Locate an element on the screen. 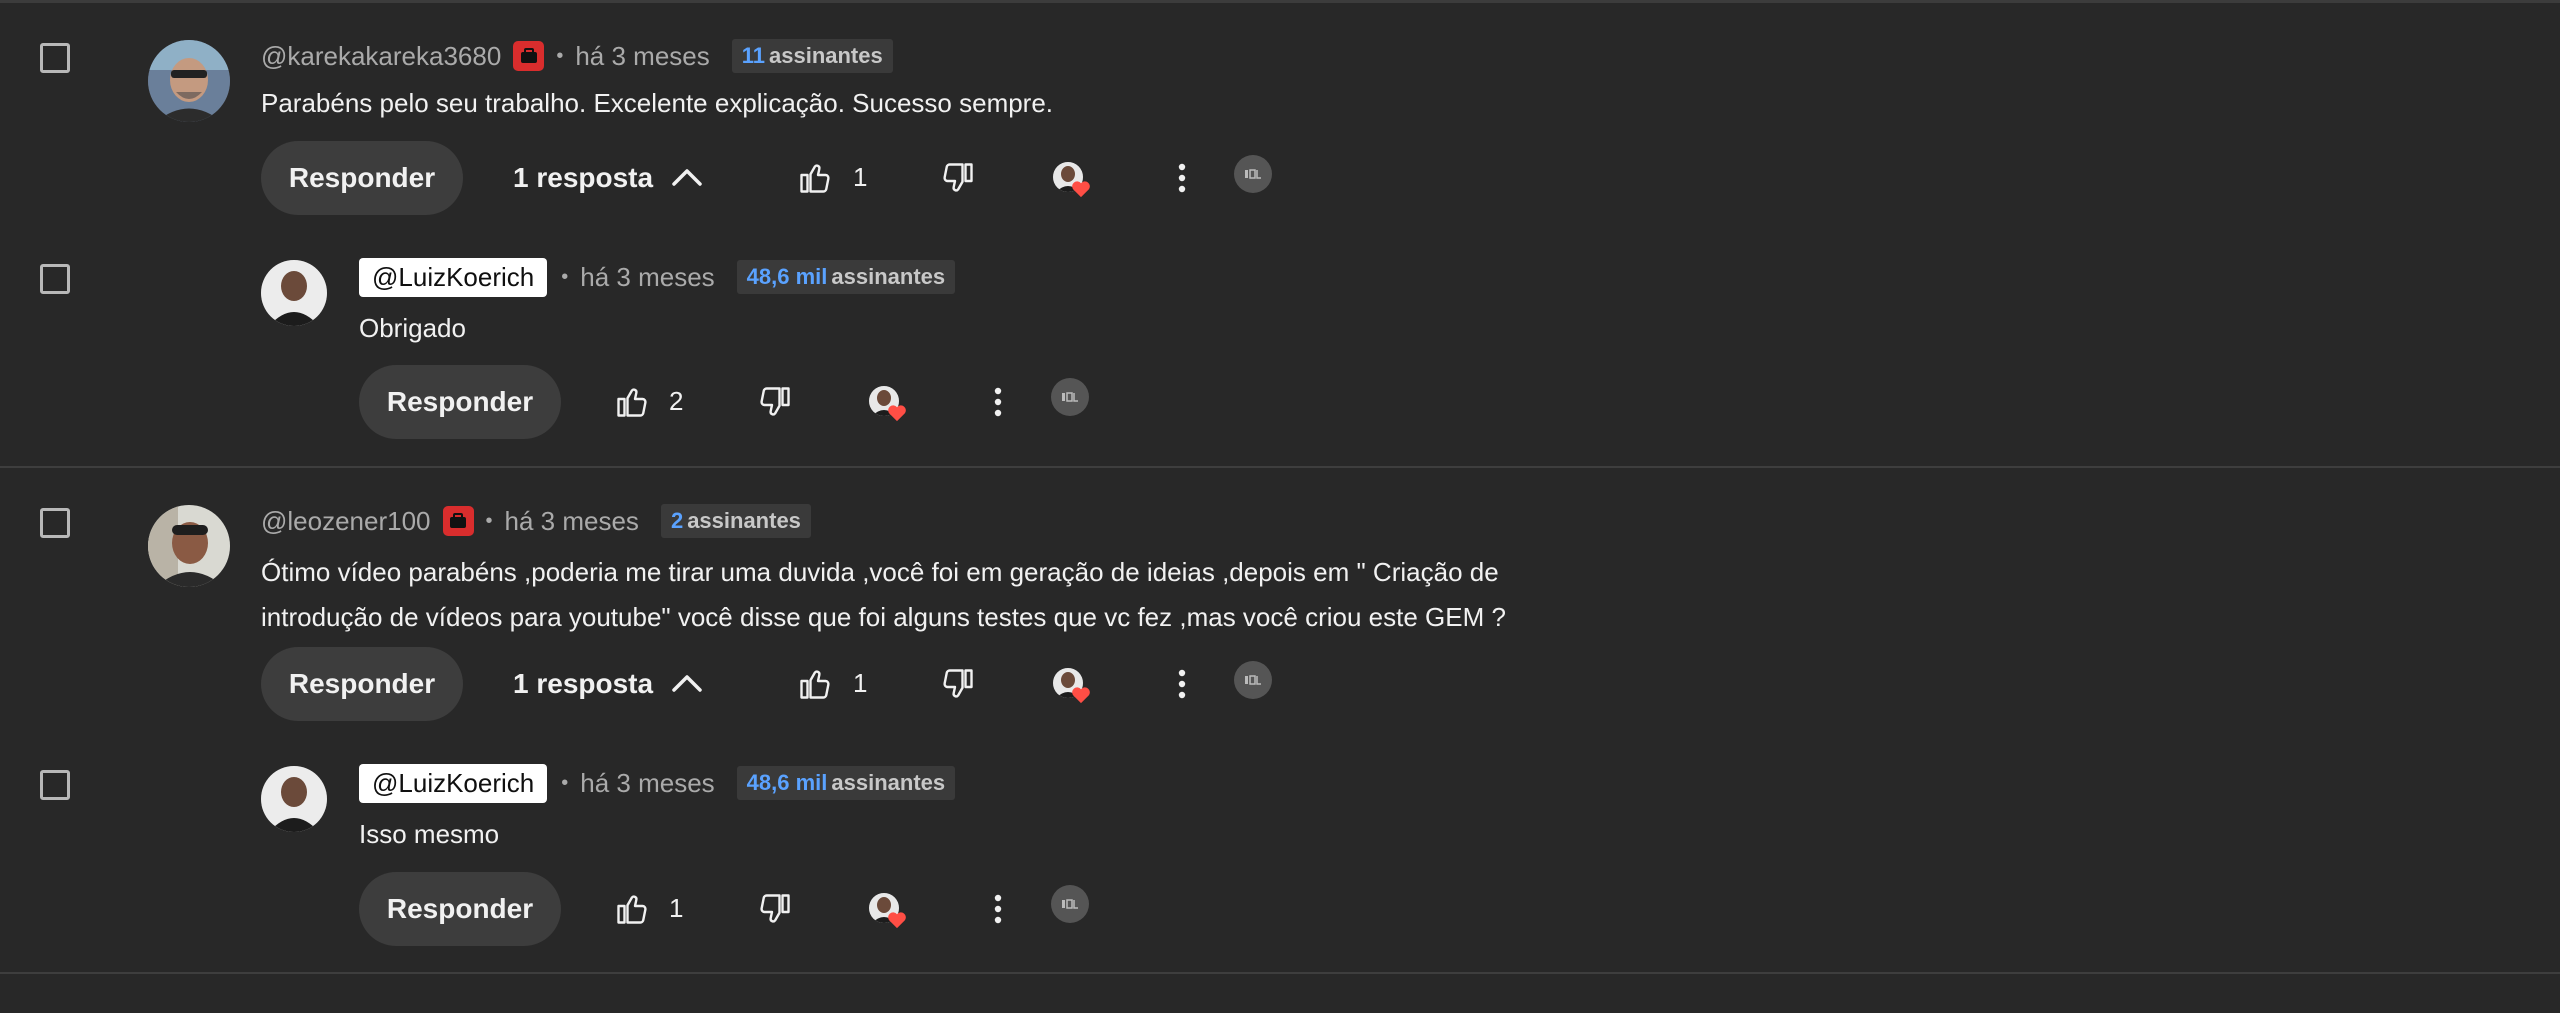 This screenshot has height=1013, width=2560. like-count: 2 is located at coordinates (676, 401).